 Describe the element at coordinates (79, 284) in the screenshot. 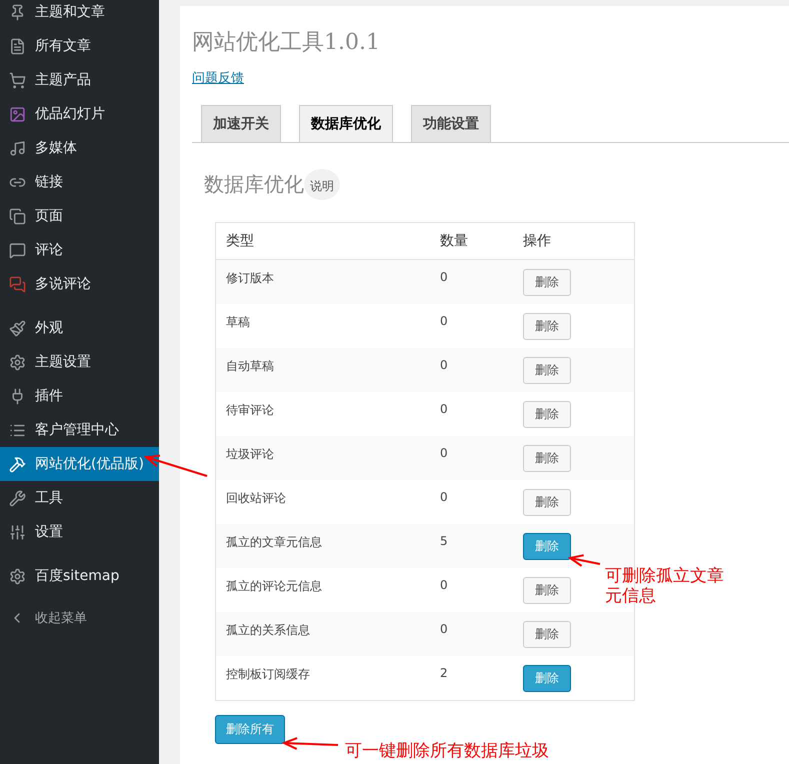

I see `sidebar-item: 多说评论` at that location.